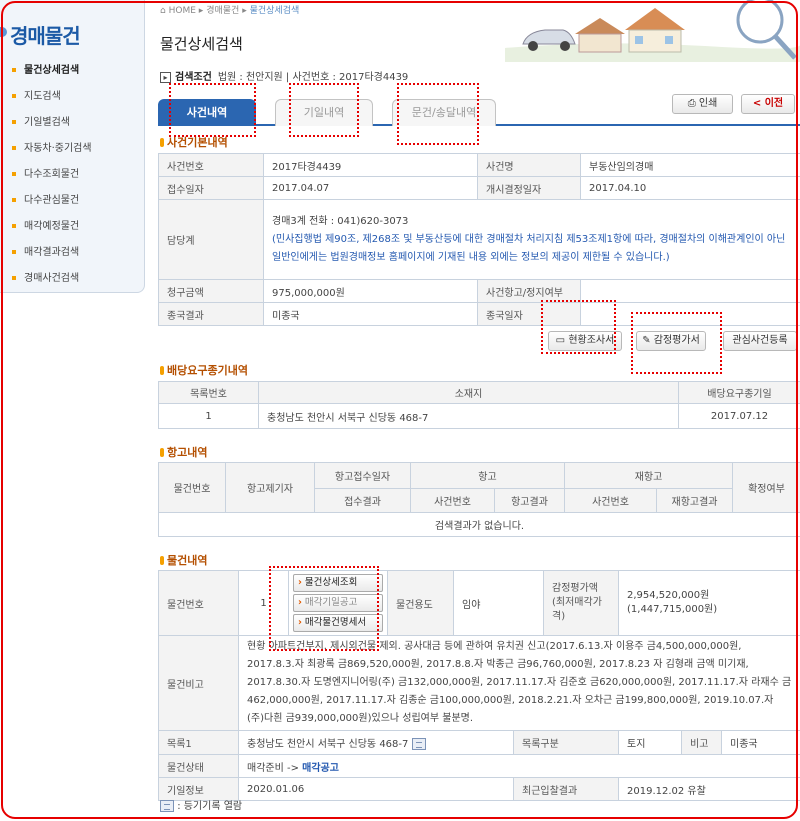 The width and height of the screenshot is (800, 821). I want to click on remark-label: 비고, so click(701, 742).